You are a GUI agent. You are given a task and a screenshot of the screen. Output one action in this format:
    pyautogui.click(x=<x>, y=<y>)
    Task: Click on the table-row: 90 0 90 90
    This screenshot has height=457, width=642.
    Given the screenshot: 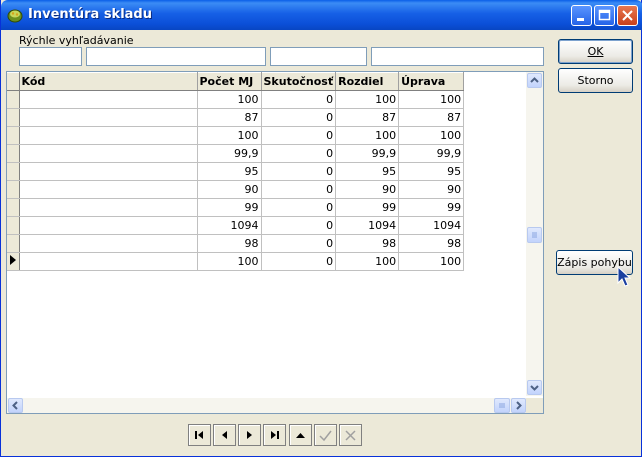 What is the action you would take?
    pyautogui.click(x=236, y=189)
    